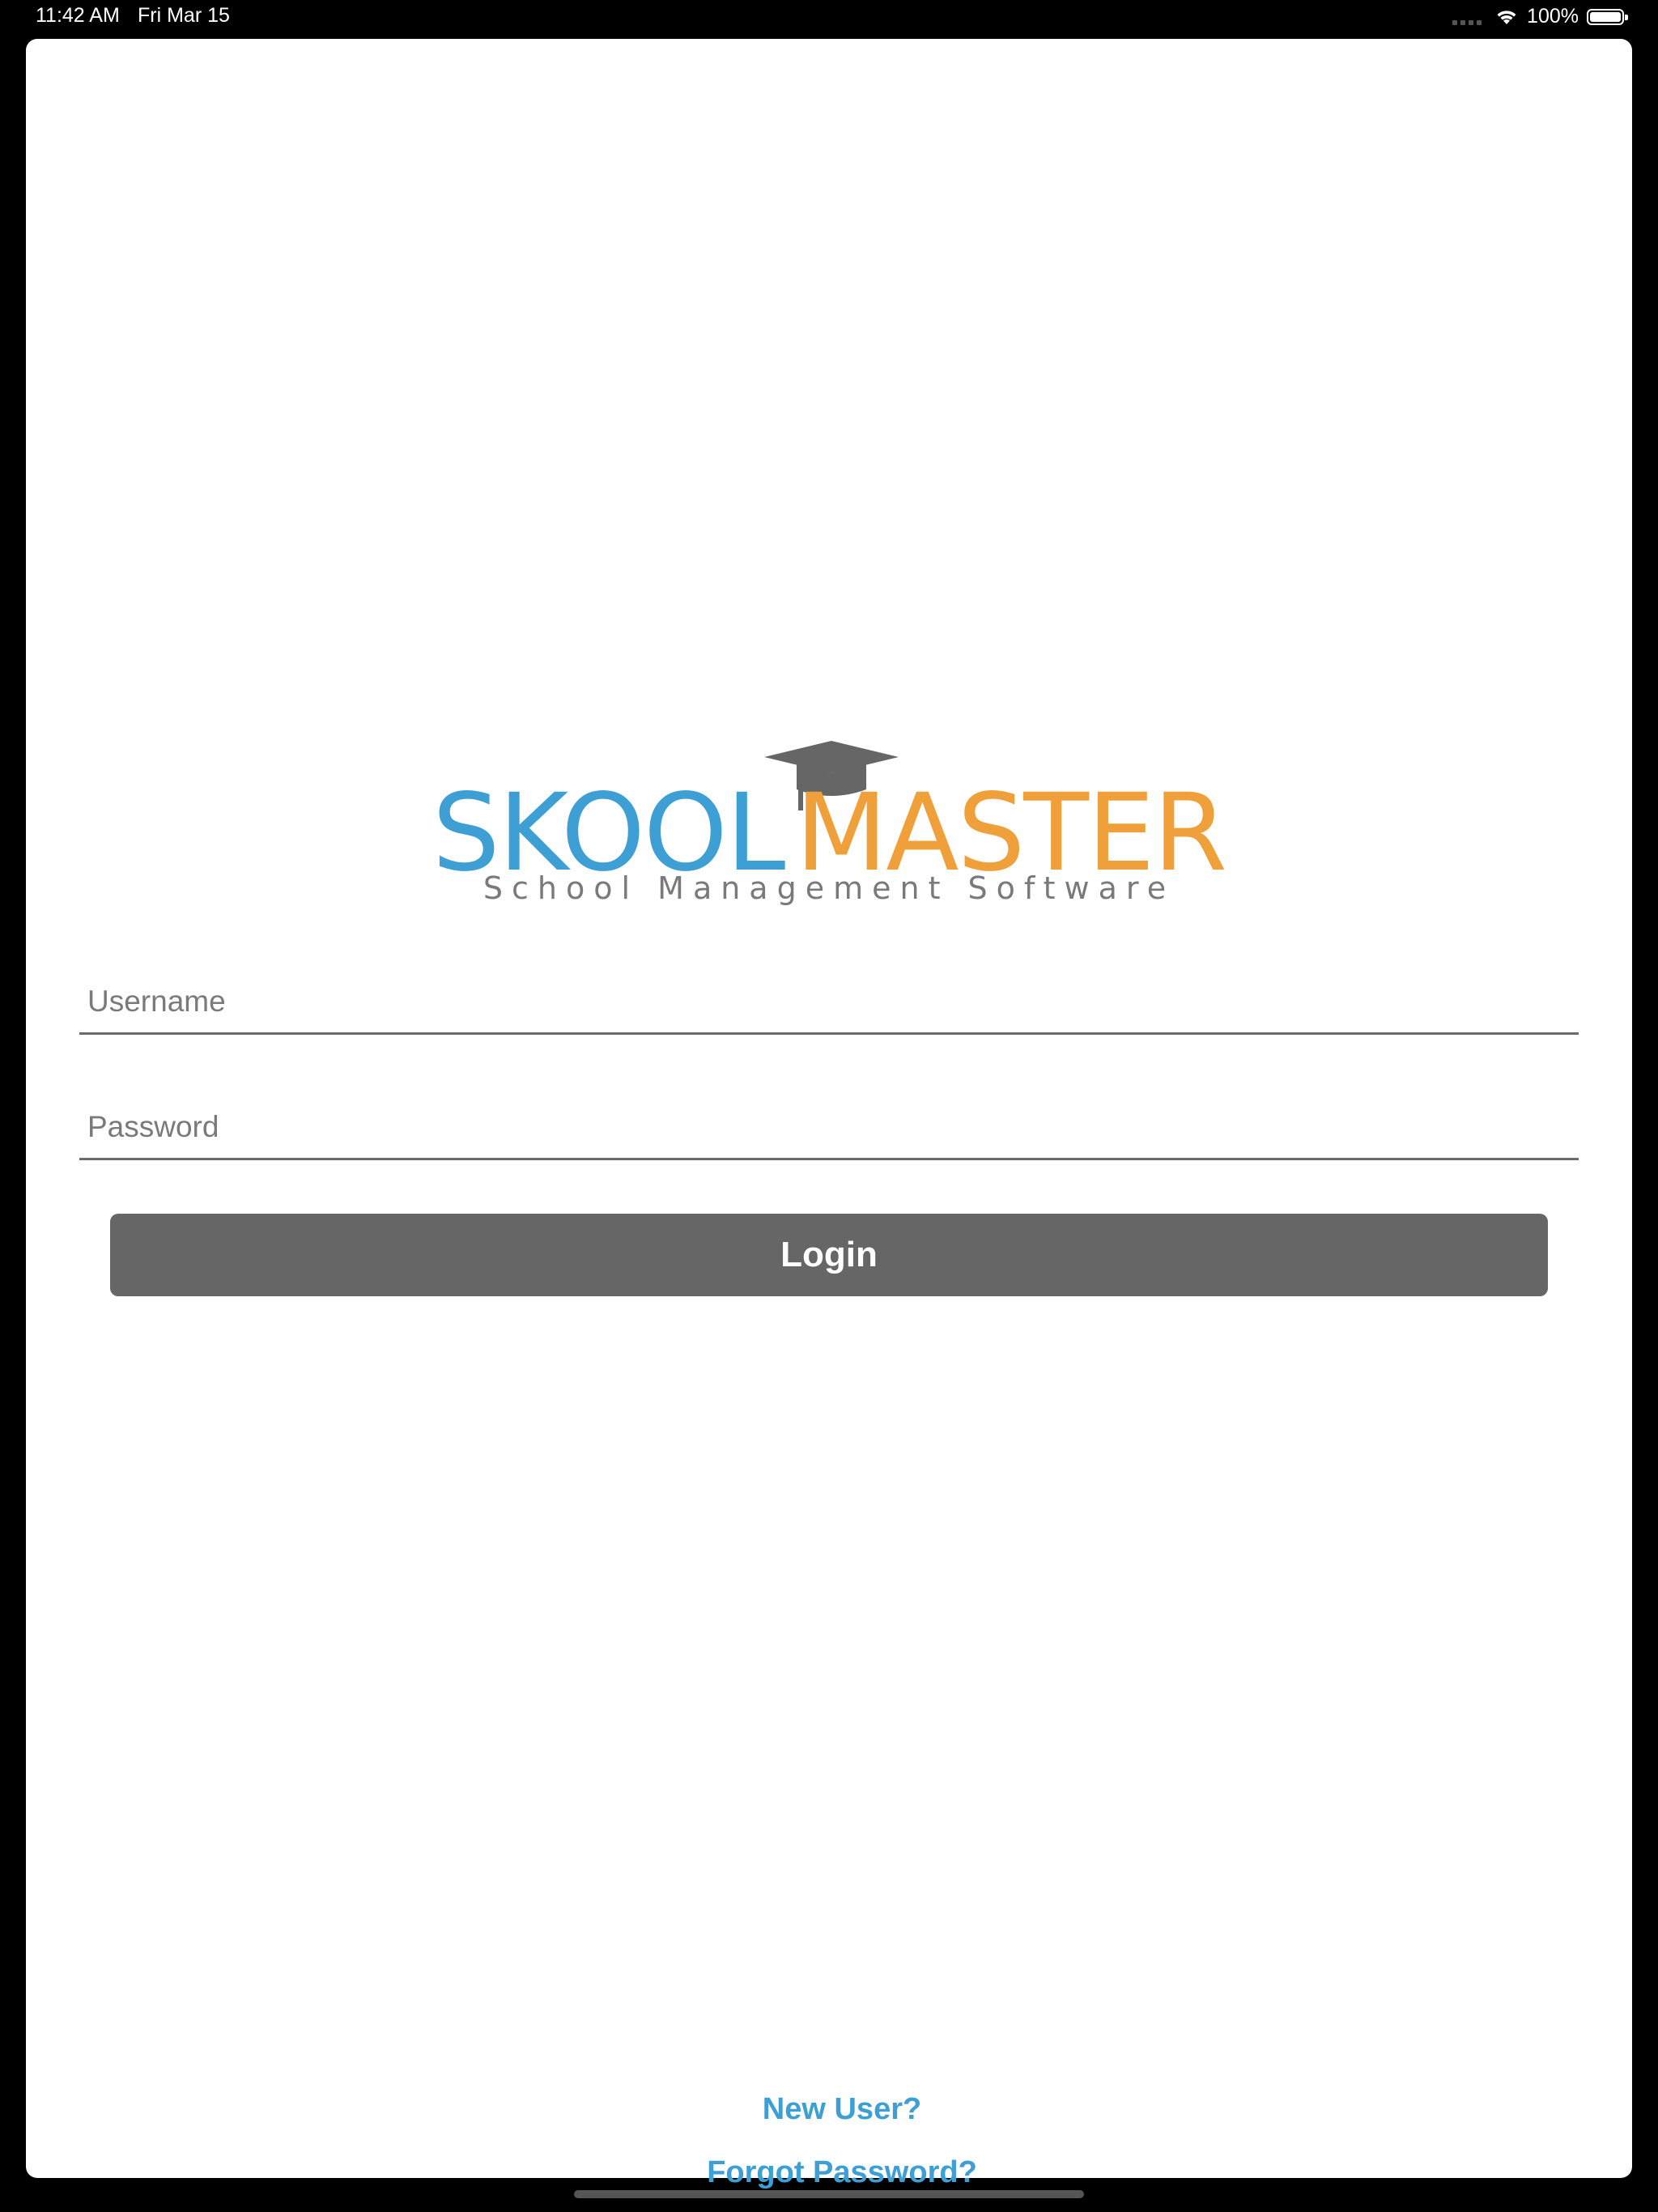 This screenshot has width=1658, height=2212. What do you see at coordinates (829, 804) in the screenshot?
I see `skoolmaster-logo: SKOOL MASTER School Management Software` at bounding box center [829, 804].